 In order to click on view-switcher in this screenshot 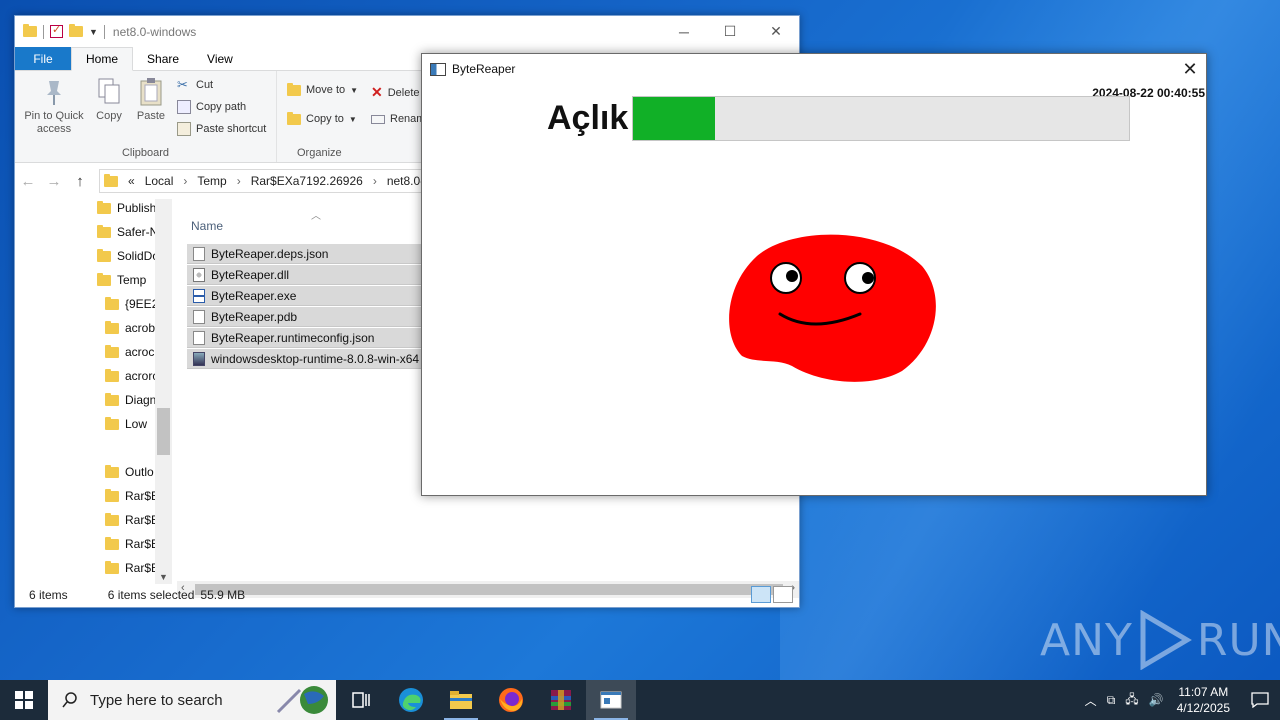, I will do `click(772, 594)`.